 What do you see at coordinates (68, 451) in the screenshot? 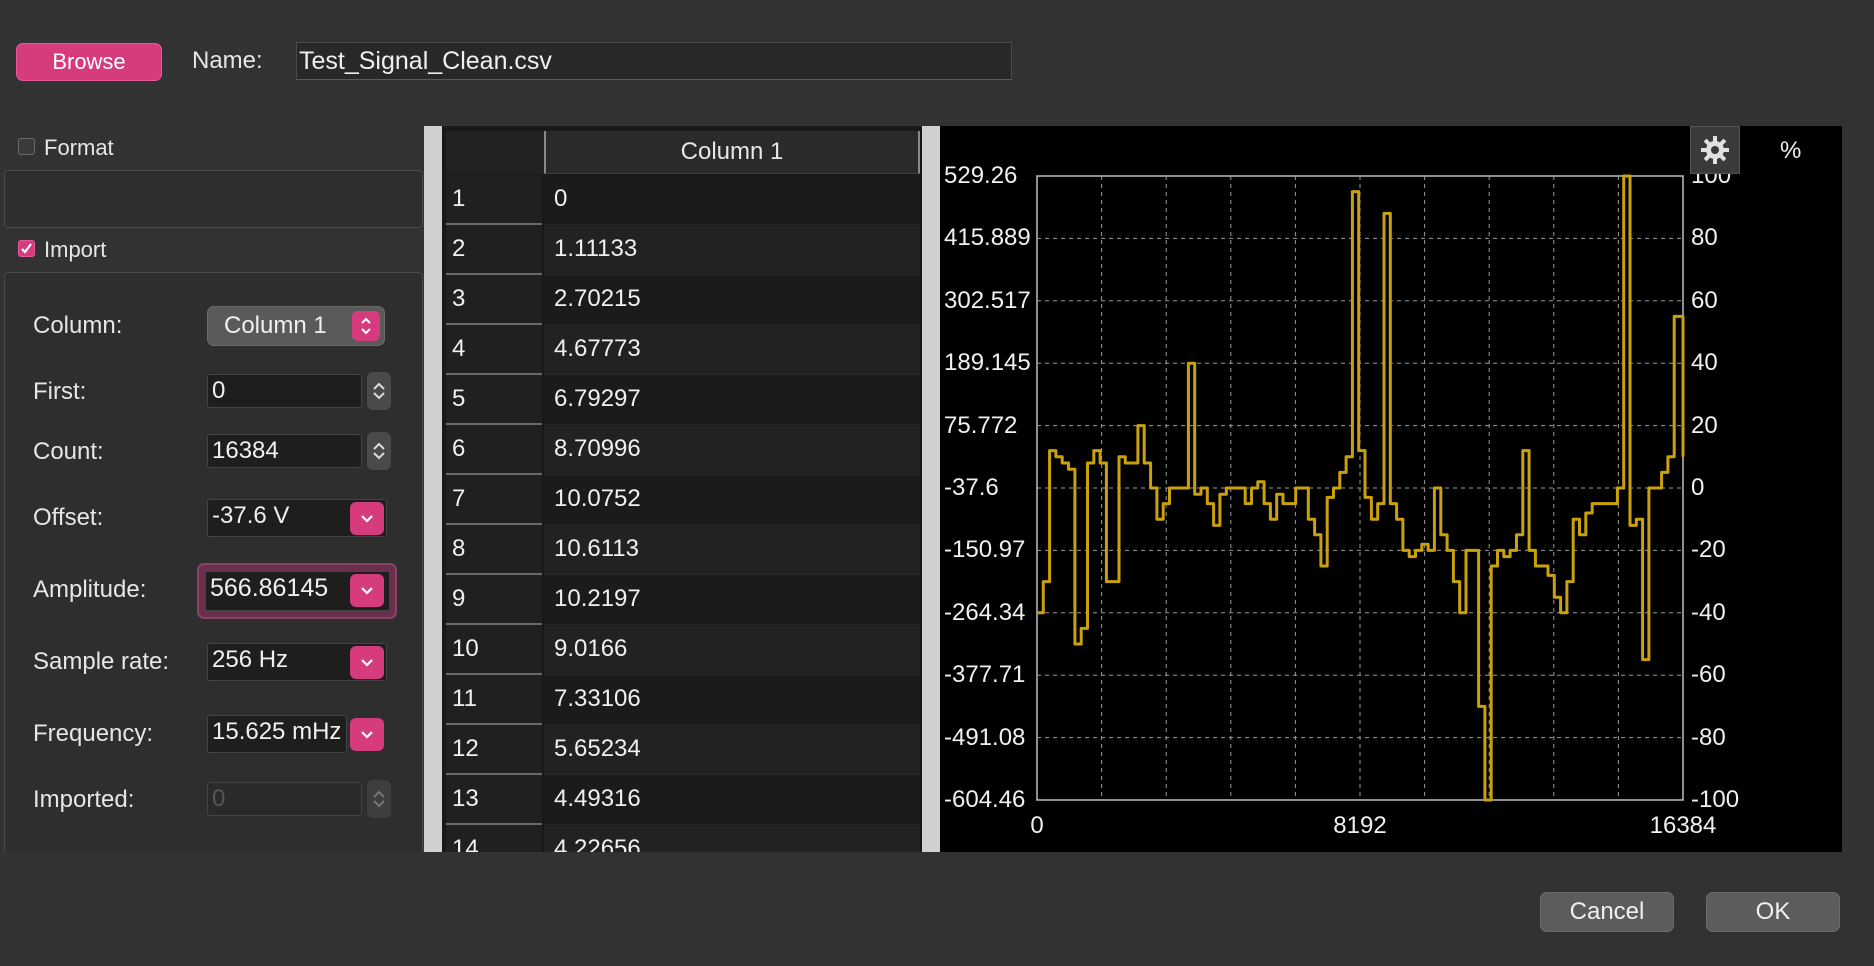
I see `count-label: Count:` at bounding box center [68, 451].